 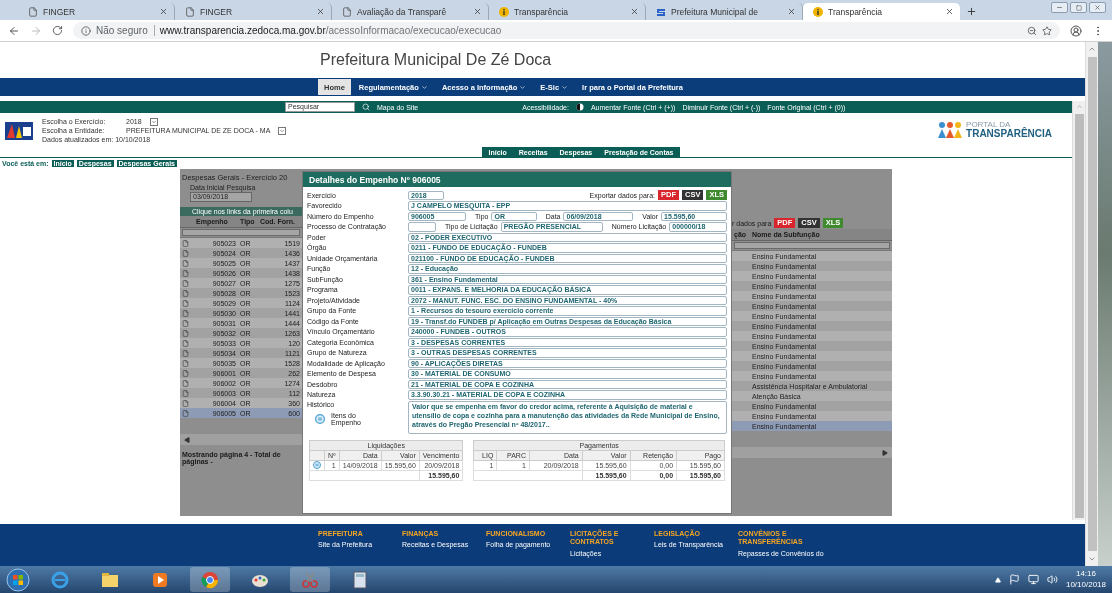 What do you see at coordinates (971, 11) in the screenshot?
I see `new-tab-icon` at bounding box center [971, 11].